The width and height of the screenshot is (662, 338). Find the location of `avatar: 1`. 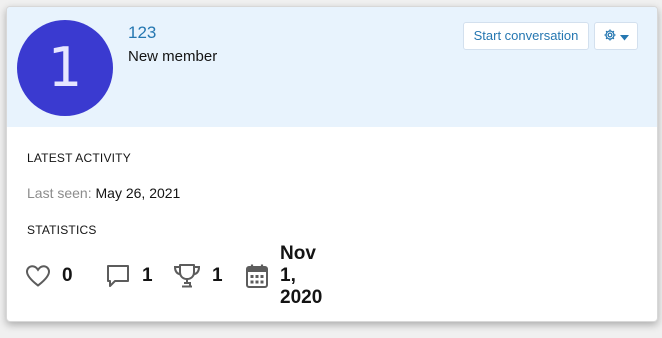

avatar: 1 is located at coordinates (65, 68).